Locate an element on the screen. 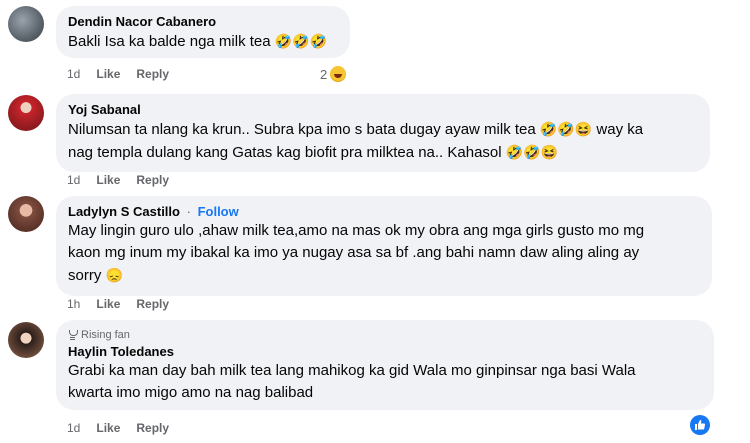 Image resolution: width=750 pixels, height=443 pixels. comment-time: 1h is located at coordinates (73, 304).